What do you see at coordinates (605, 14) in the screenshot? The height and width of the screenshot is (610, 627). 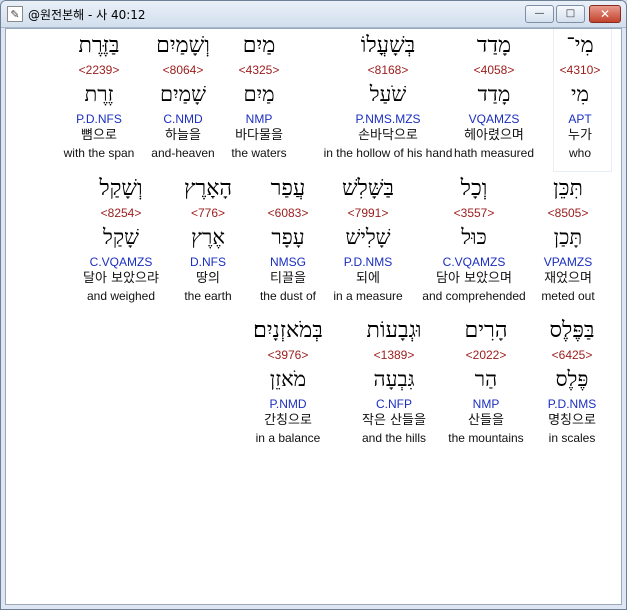 I see `close-button: ✕` at bounding box center [605, 14].